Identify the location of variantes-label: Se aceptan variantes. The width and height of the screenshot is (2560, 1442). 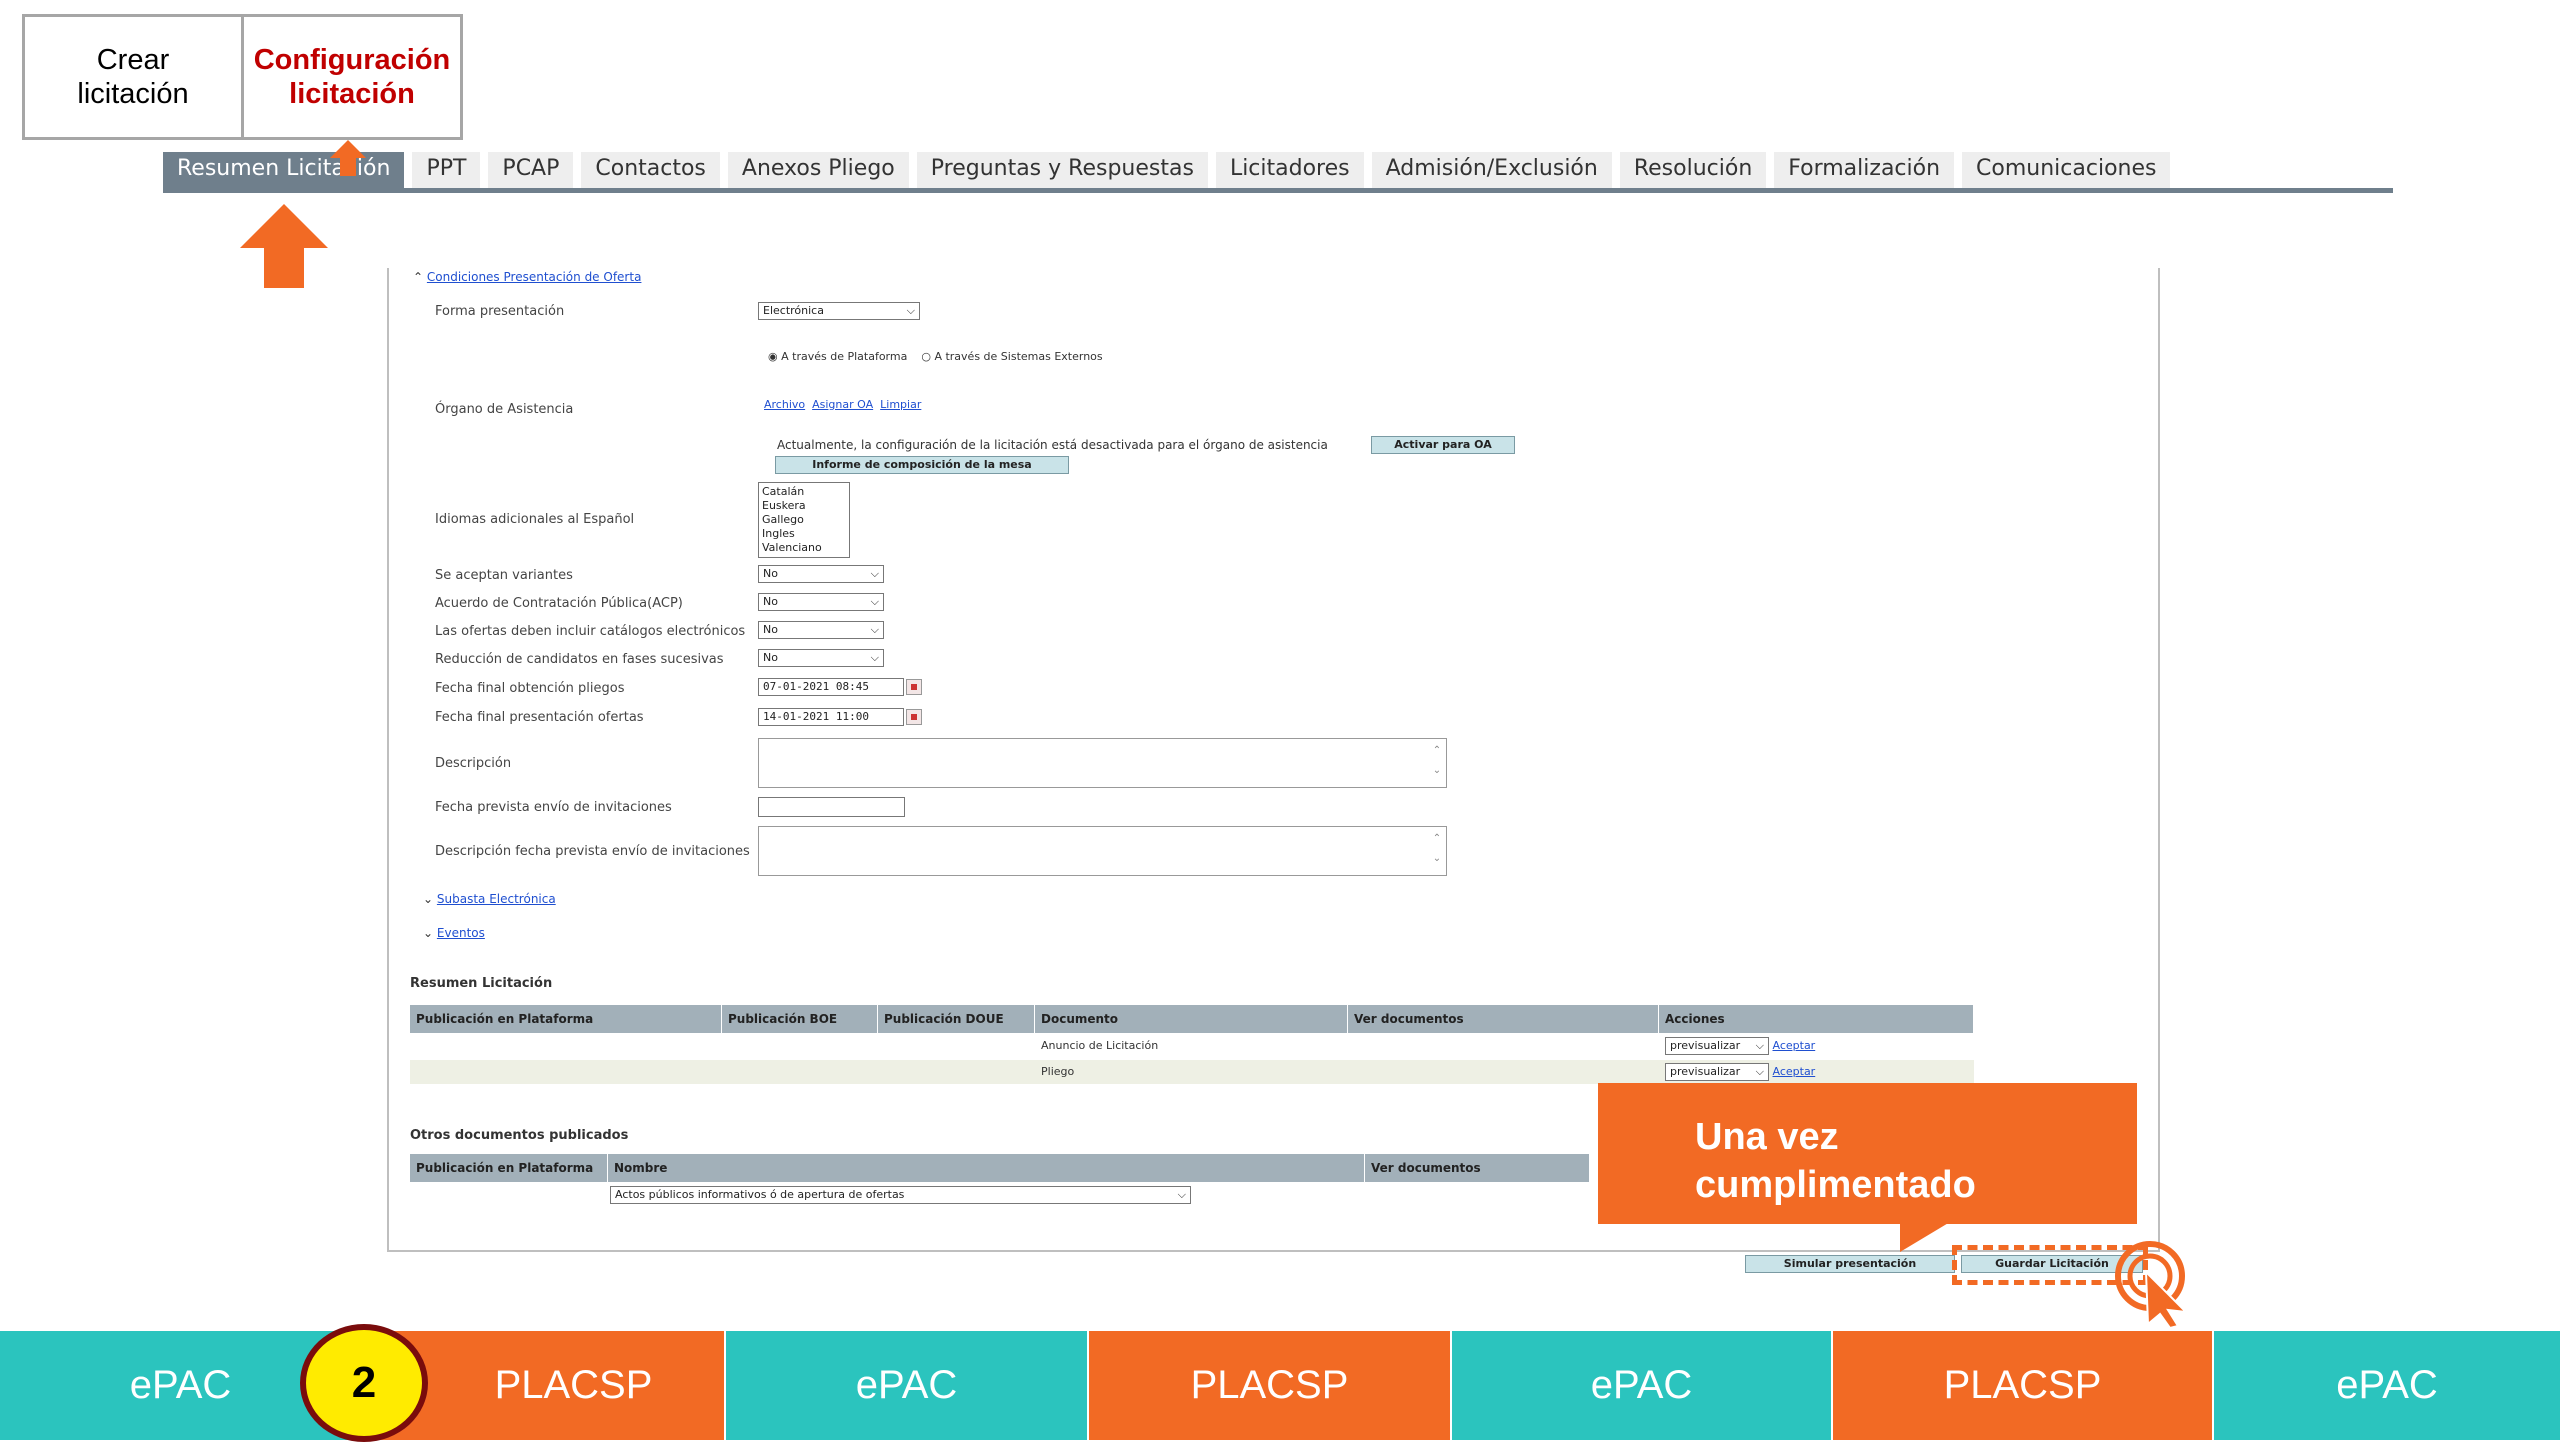
(504, 575).